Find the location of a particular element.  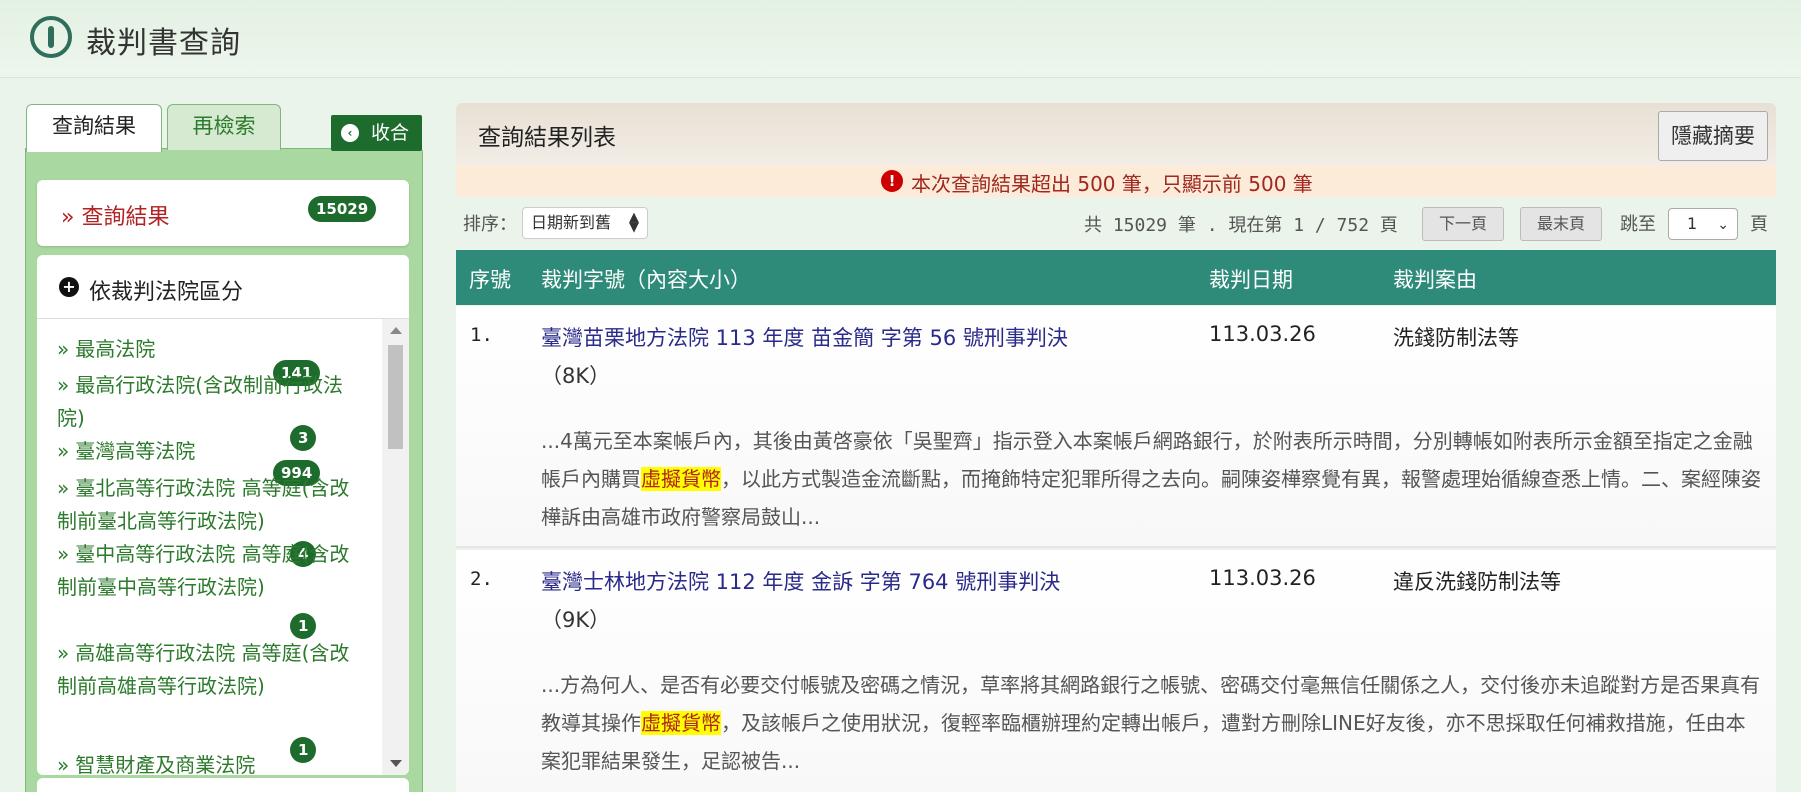

judgment-reason: 洗錢防制法等 is located at coordinates (1456, 338).